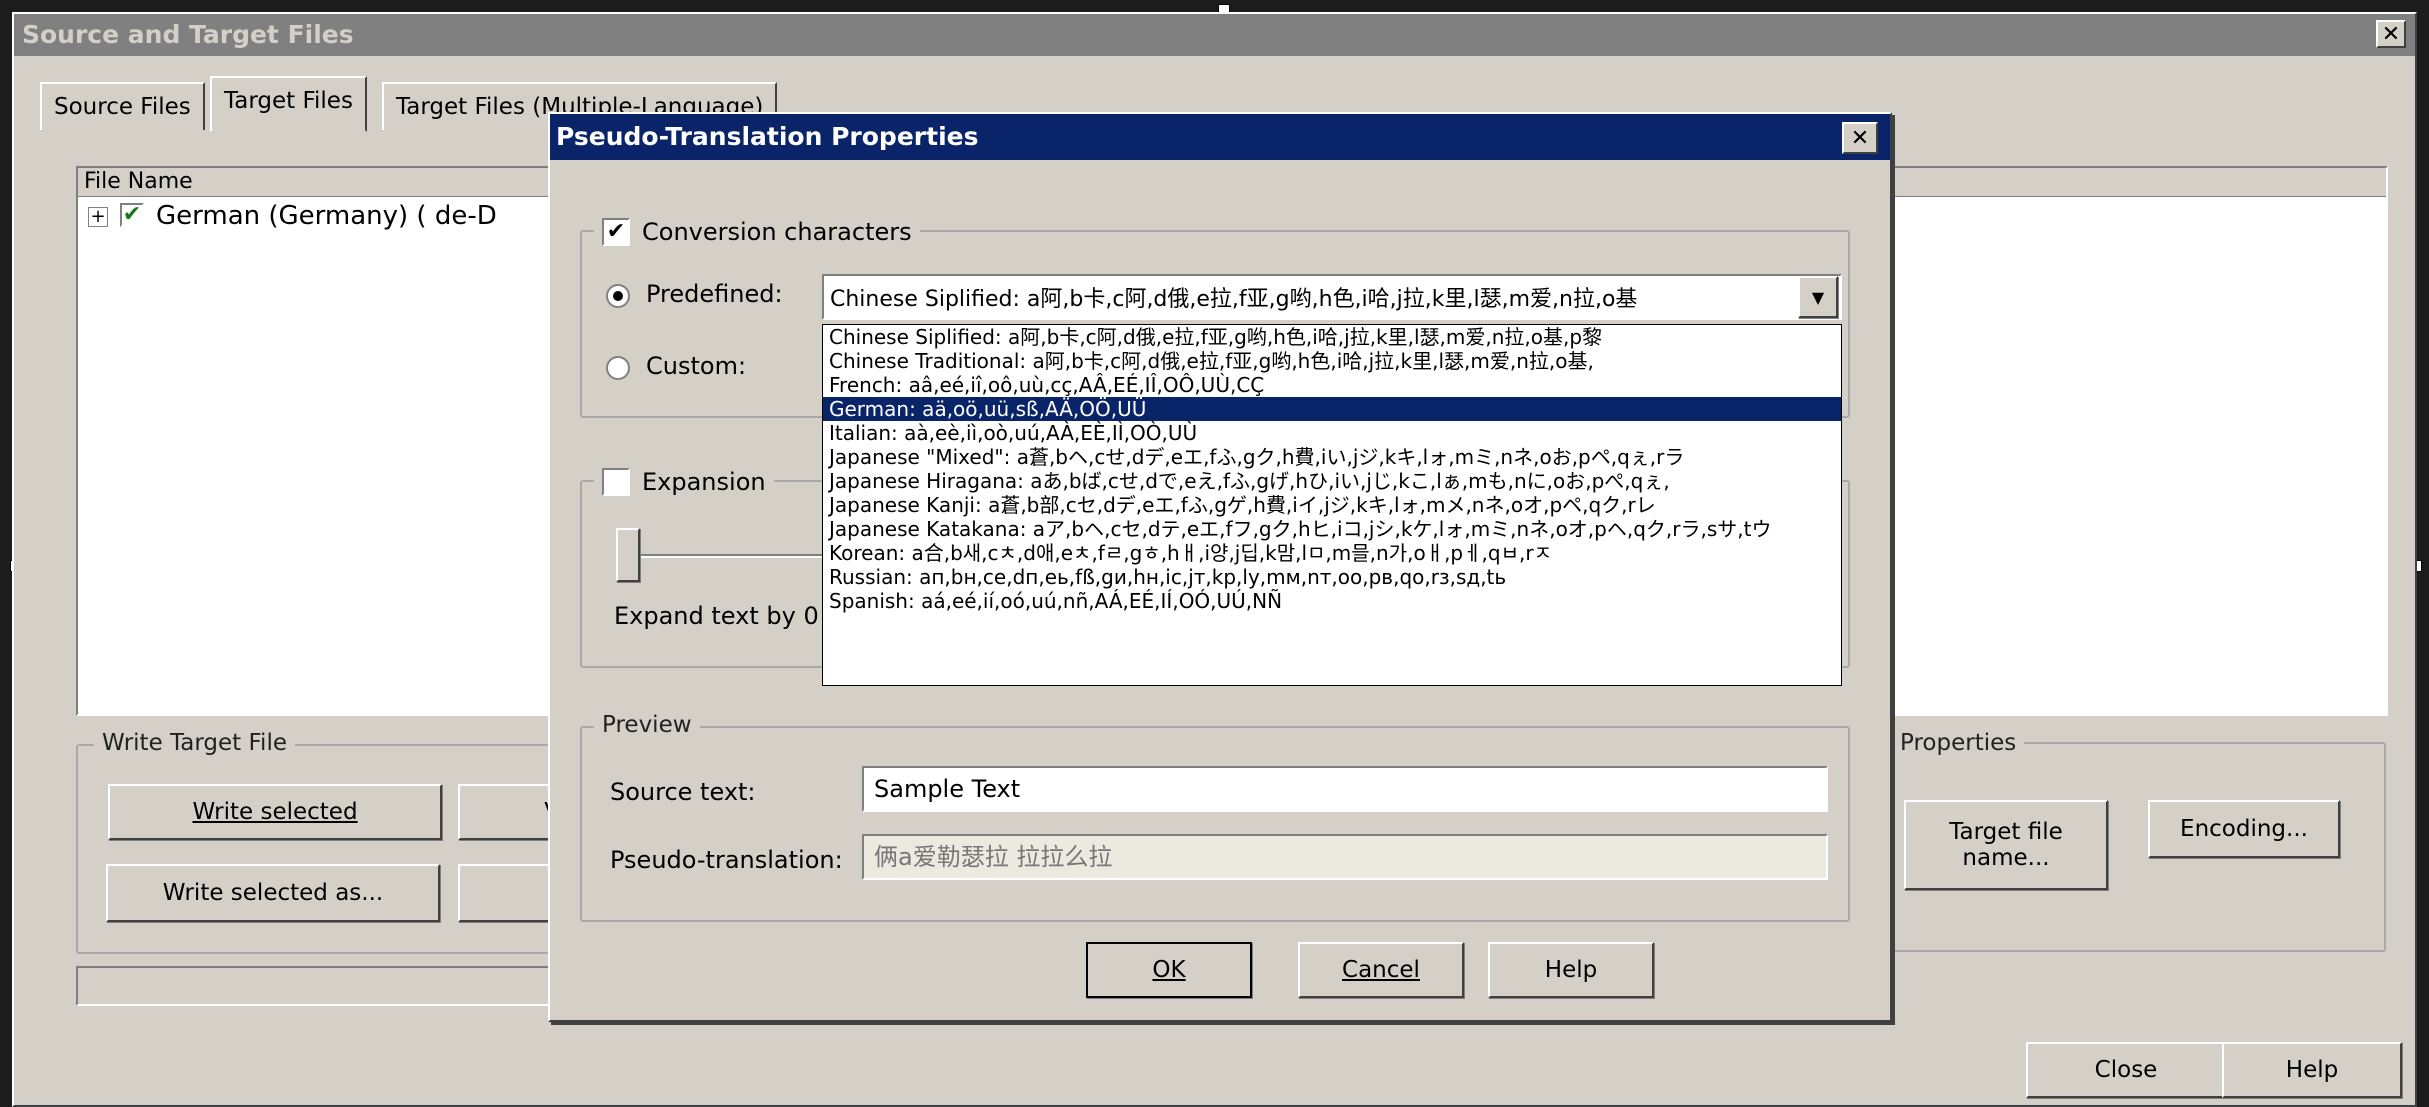 The height and width of the screenshot is (1107, 2429). I want to click on tab-source-files: Source Files, so click(122, 106).